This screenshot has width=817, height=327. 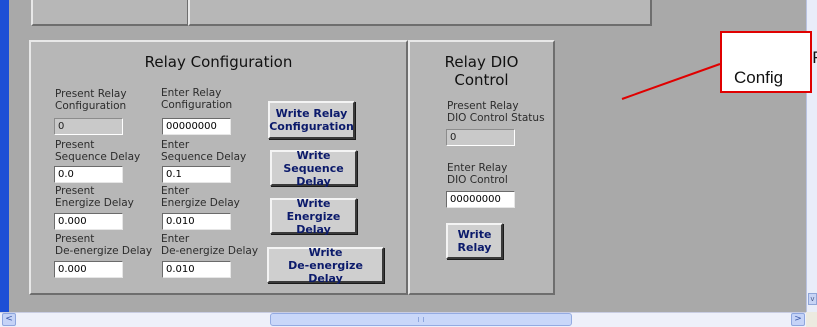 What do you see at coordinates (110, 13) in the screenshot?
I see `top-panel-left` at bounding box center [110, 13].